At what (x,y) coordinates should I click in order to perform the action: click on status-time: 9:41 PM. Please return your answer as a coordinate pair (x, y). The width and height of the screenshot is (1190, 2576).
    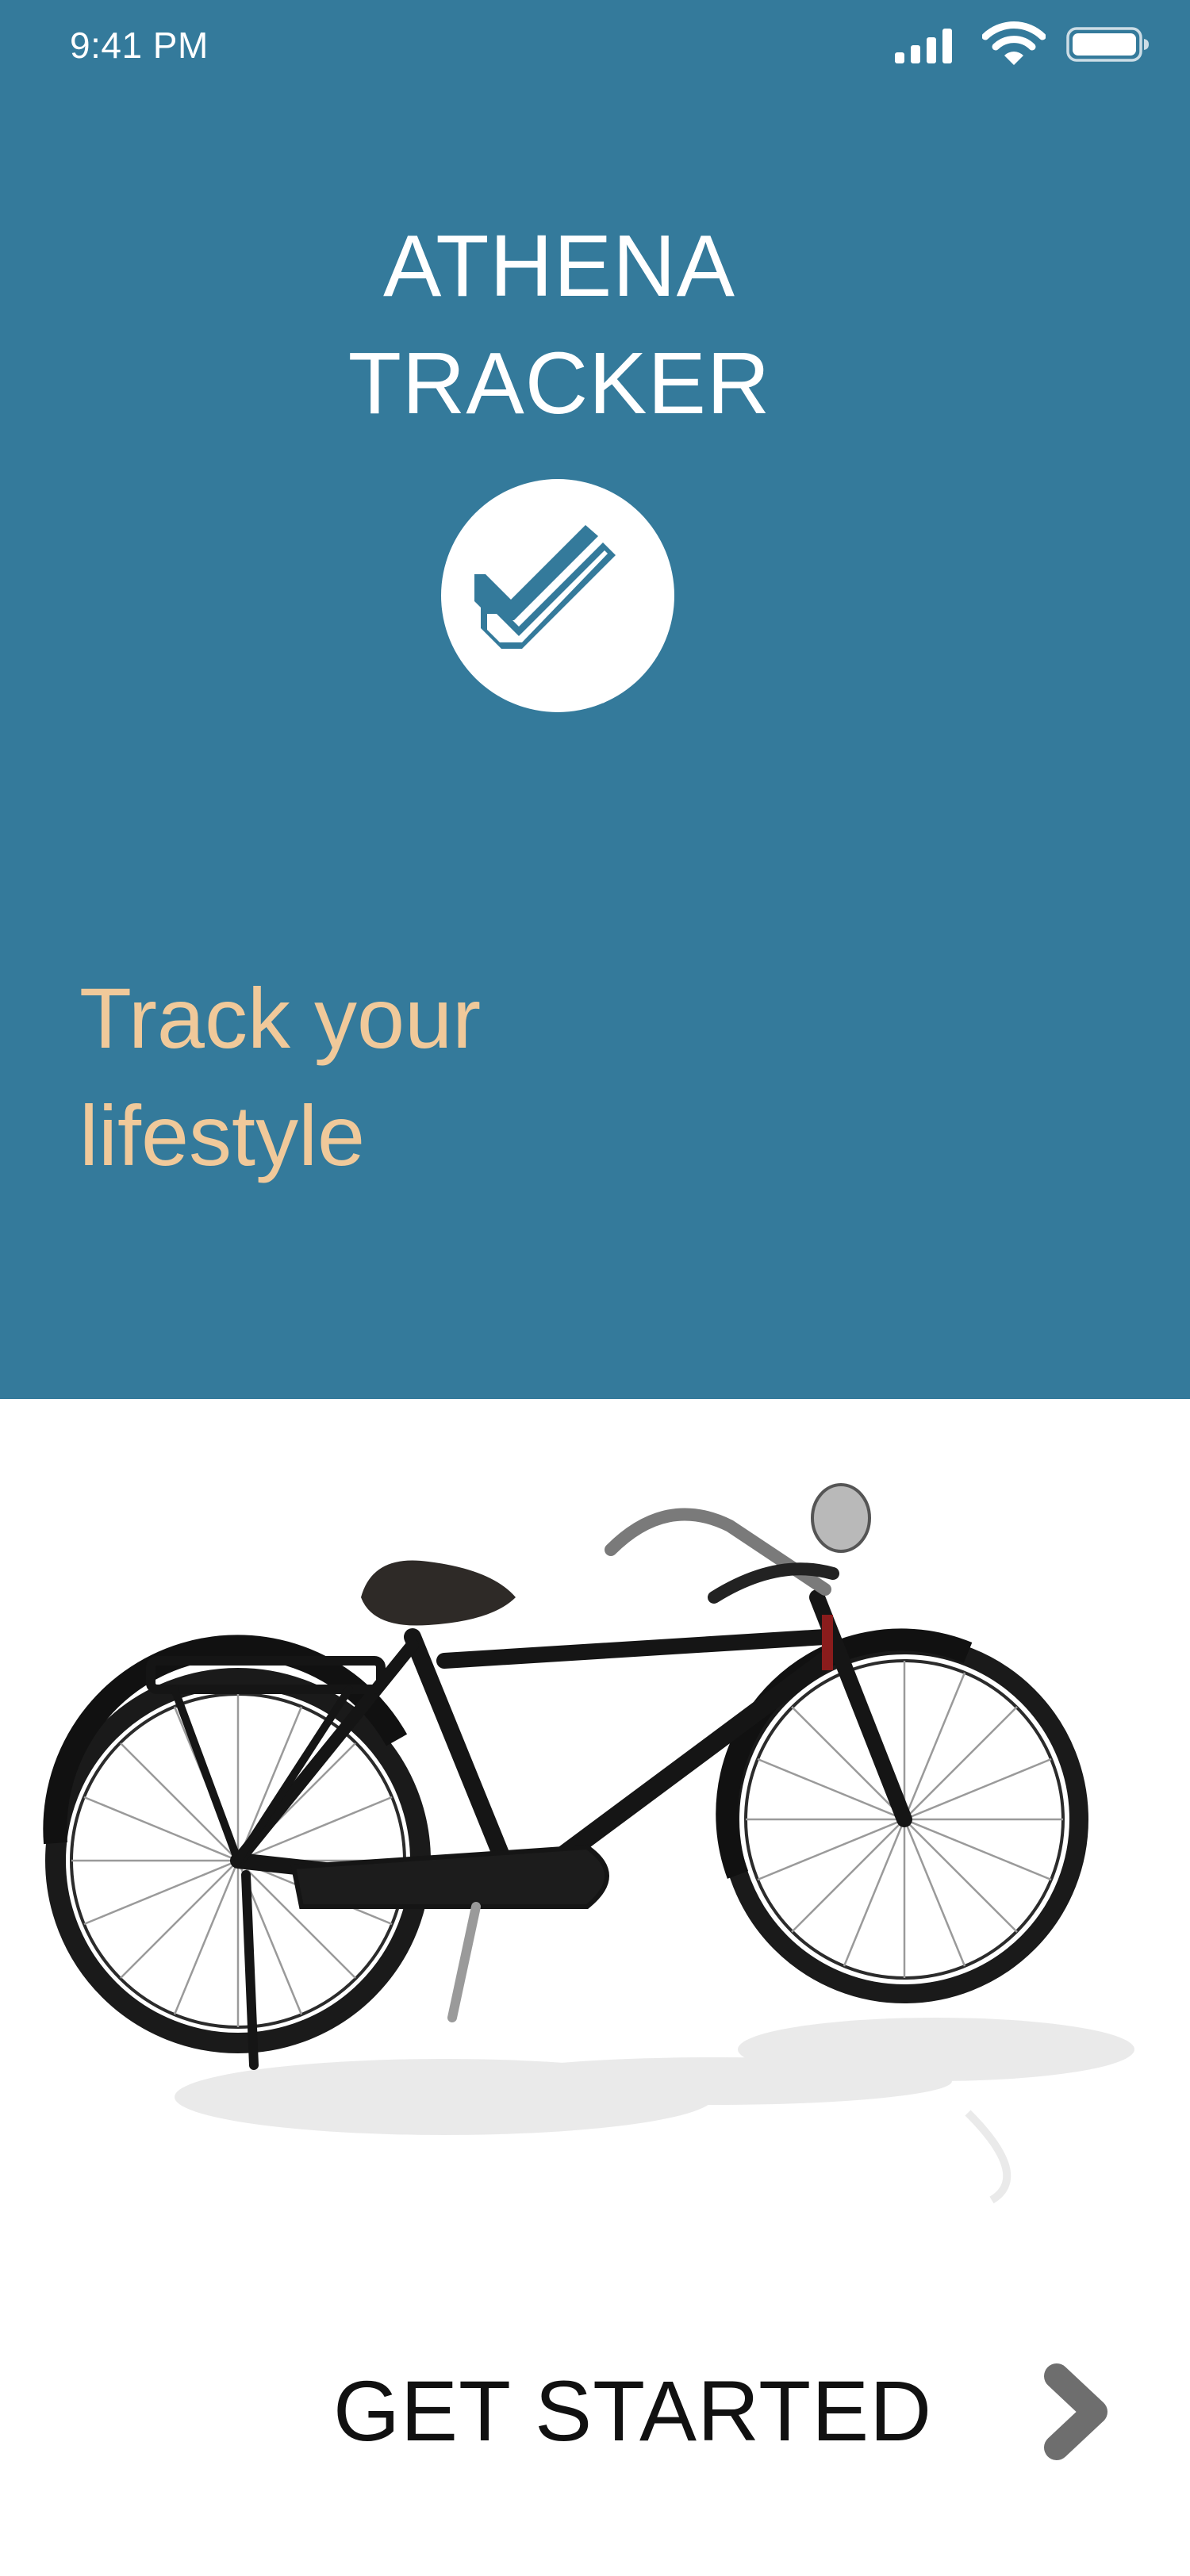
    Looking at the image, I should click on (139, 45).